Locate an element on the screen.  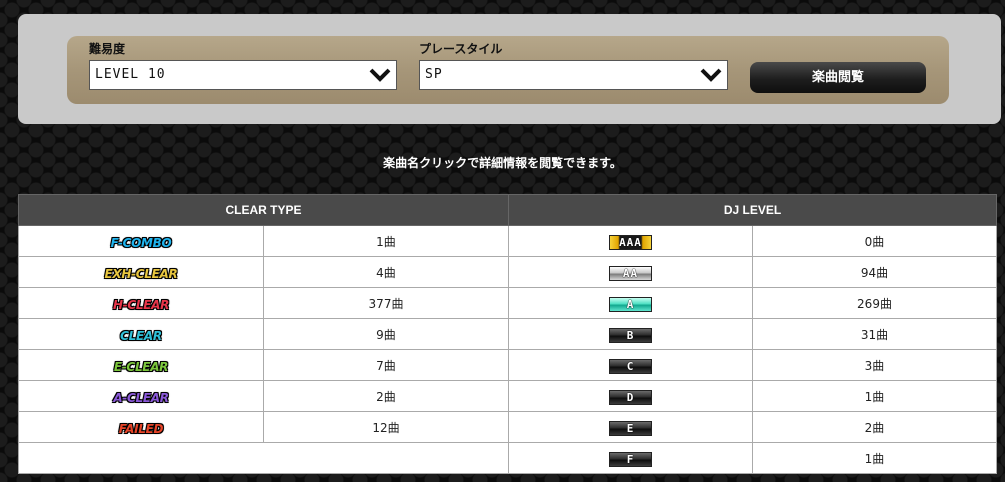
table-row-empty is located at coordinates (263, 458).